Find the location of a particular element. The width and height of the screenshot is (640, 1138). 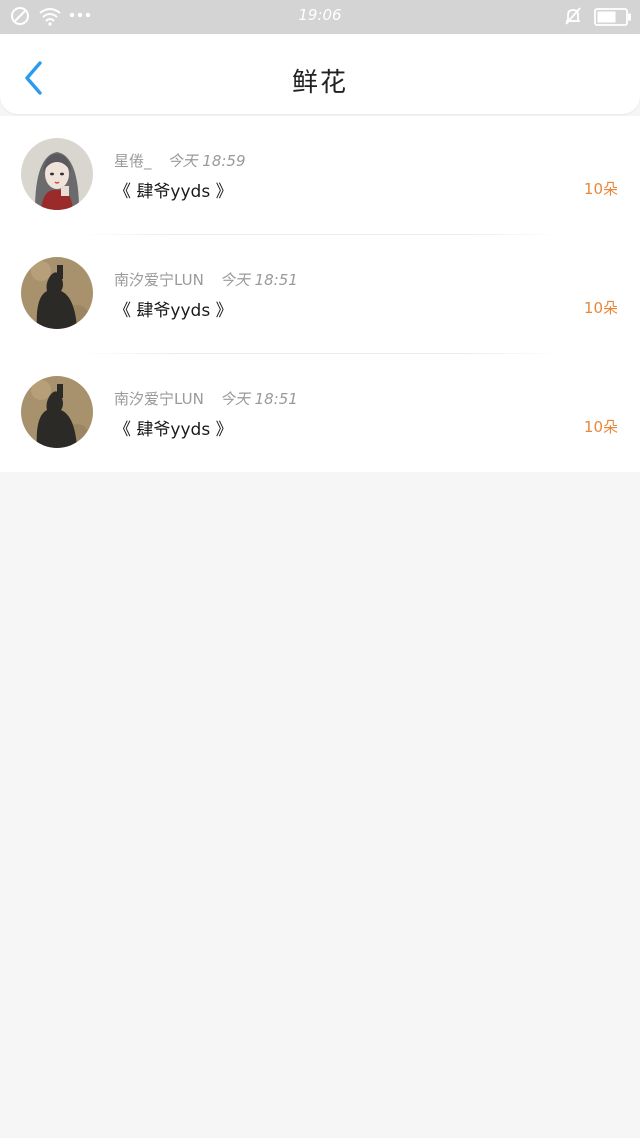

list-item: 星倦_ 今天 18:59 《 肆爷yyds 》 10朵 is located at coordinates (320, 175).